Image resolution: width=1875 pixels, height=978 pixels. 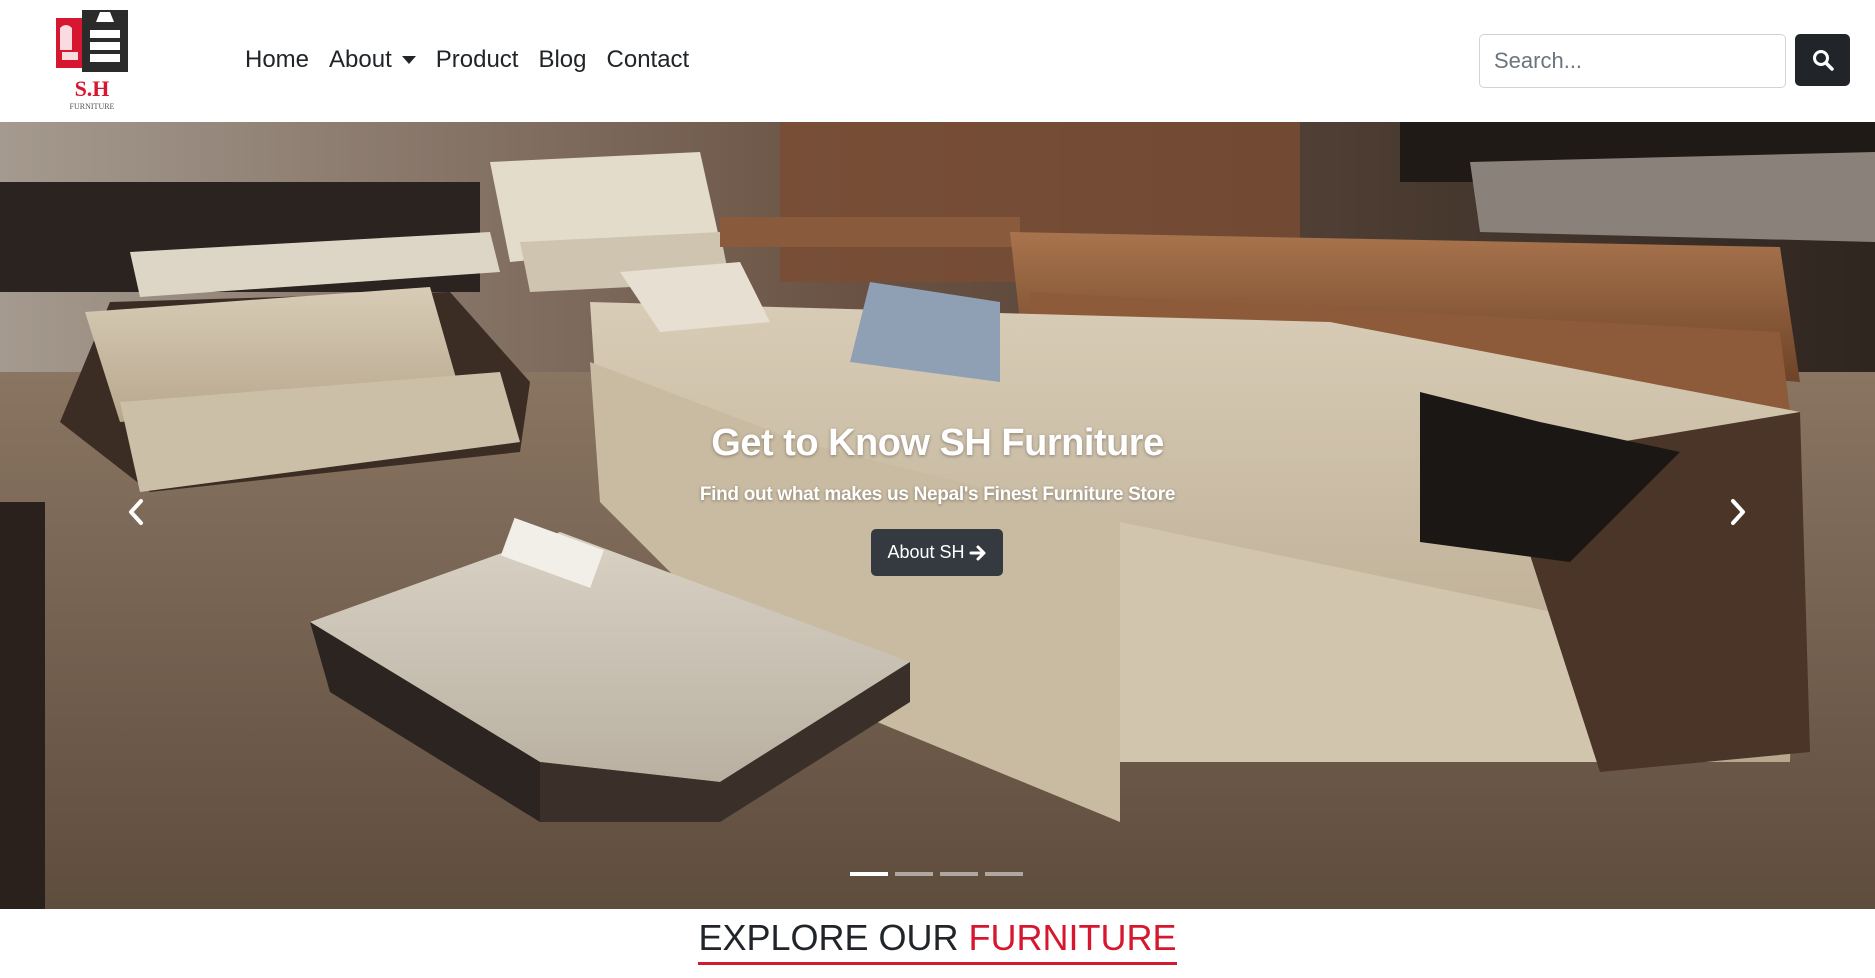 What do you see at coordinates (1072, 937) in the screenshot?
I see `section-heading-accent: FURNITURE` at bounding box center [1072, 937].